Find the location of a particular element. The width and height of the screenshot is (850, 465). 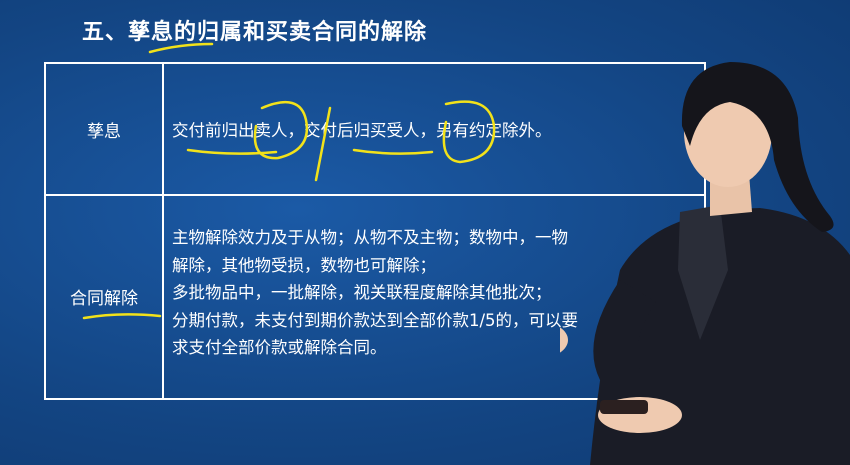

presenter-hand is located at coordinates (564, 340).